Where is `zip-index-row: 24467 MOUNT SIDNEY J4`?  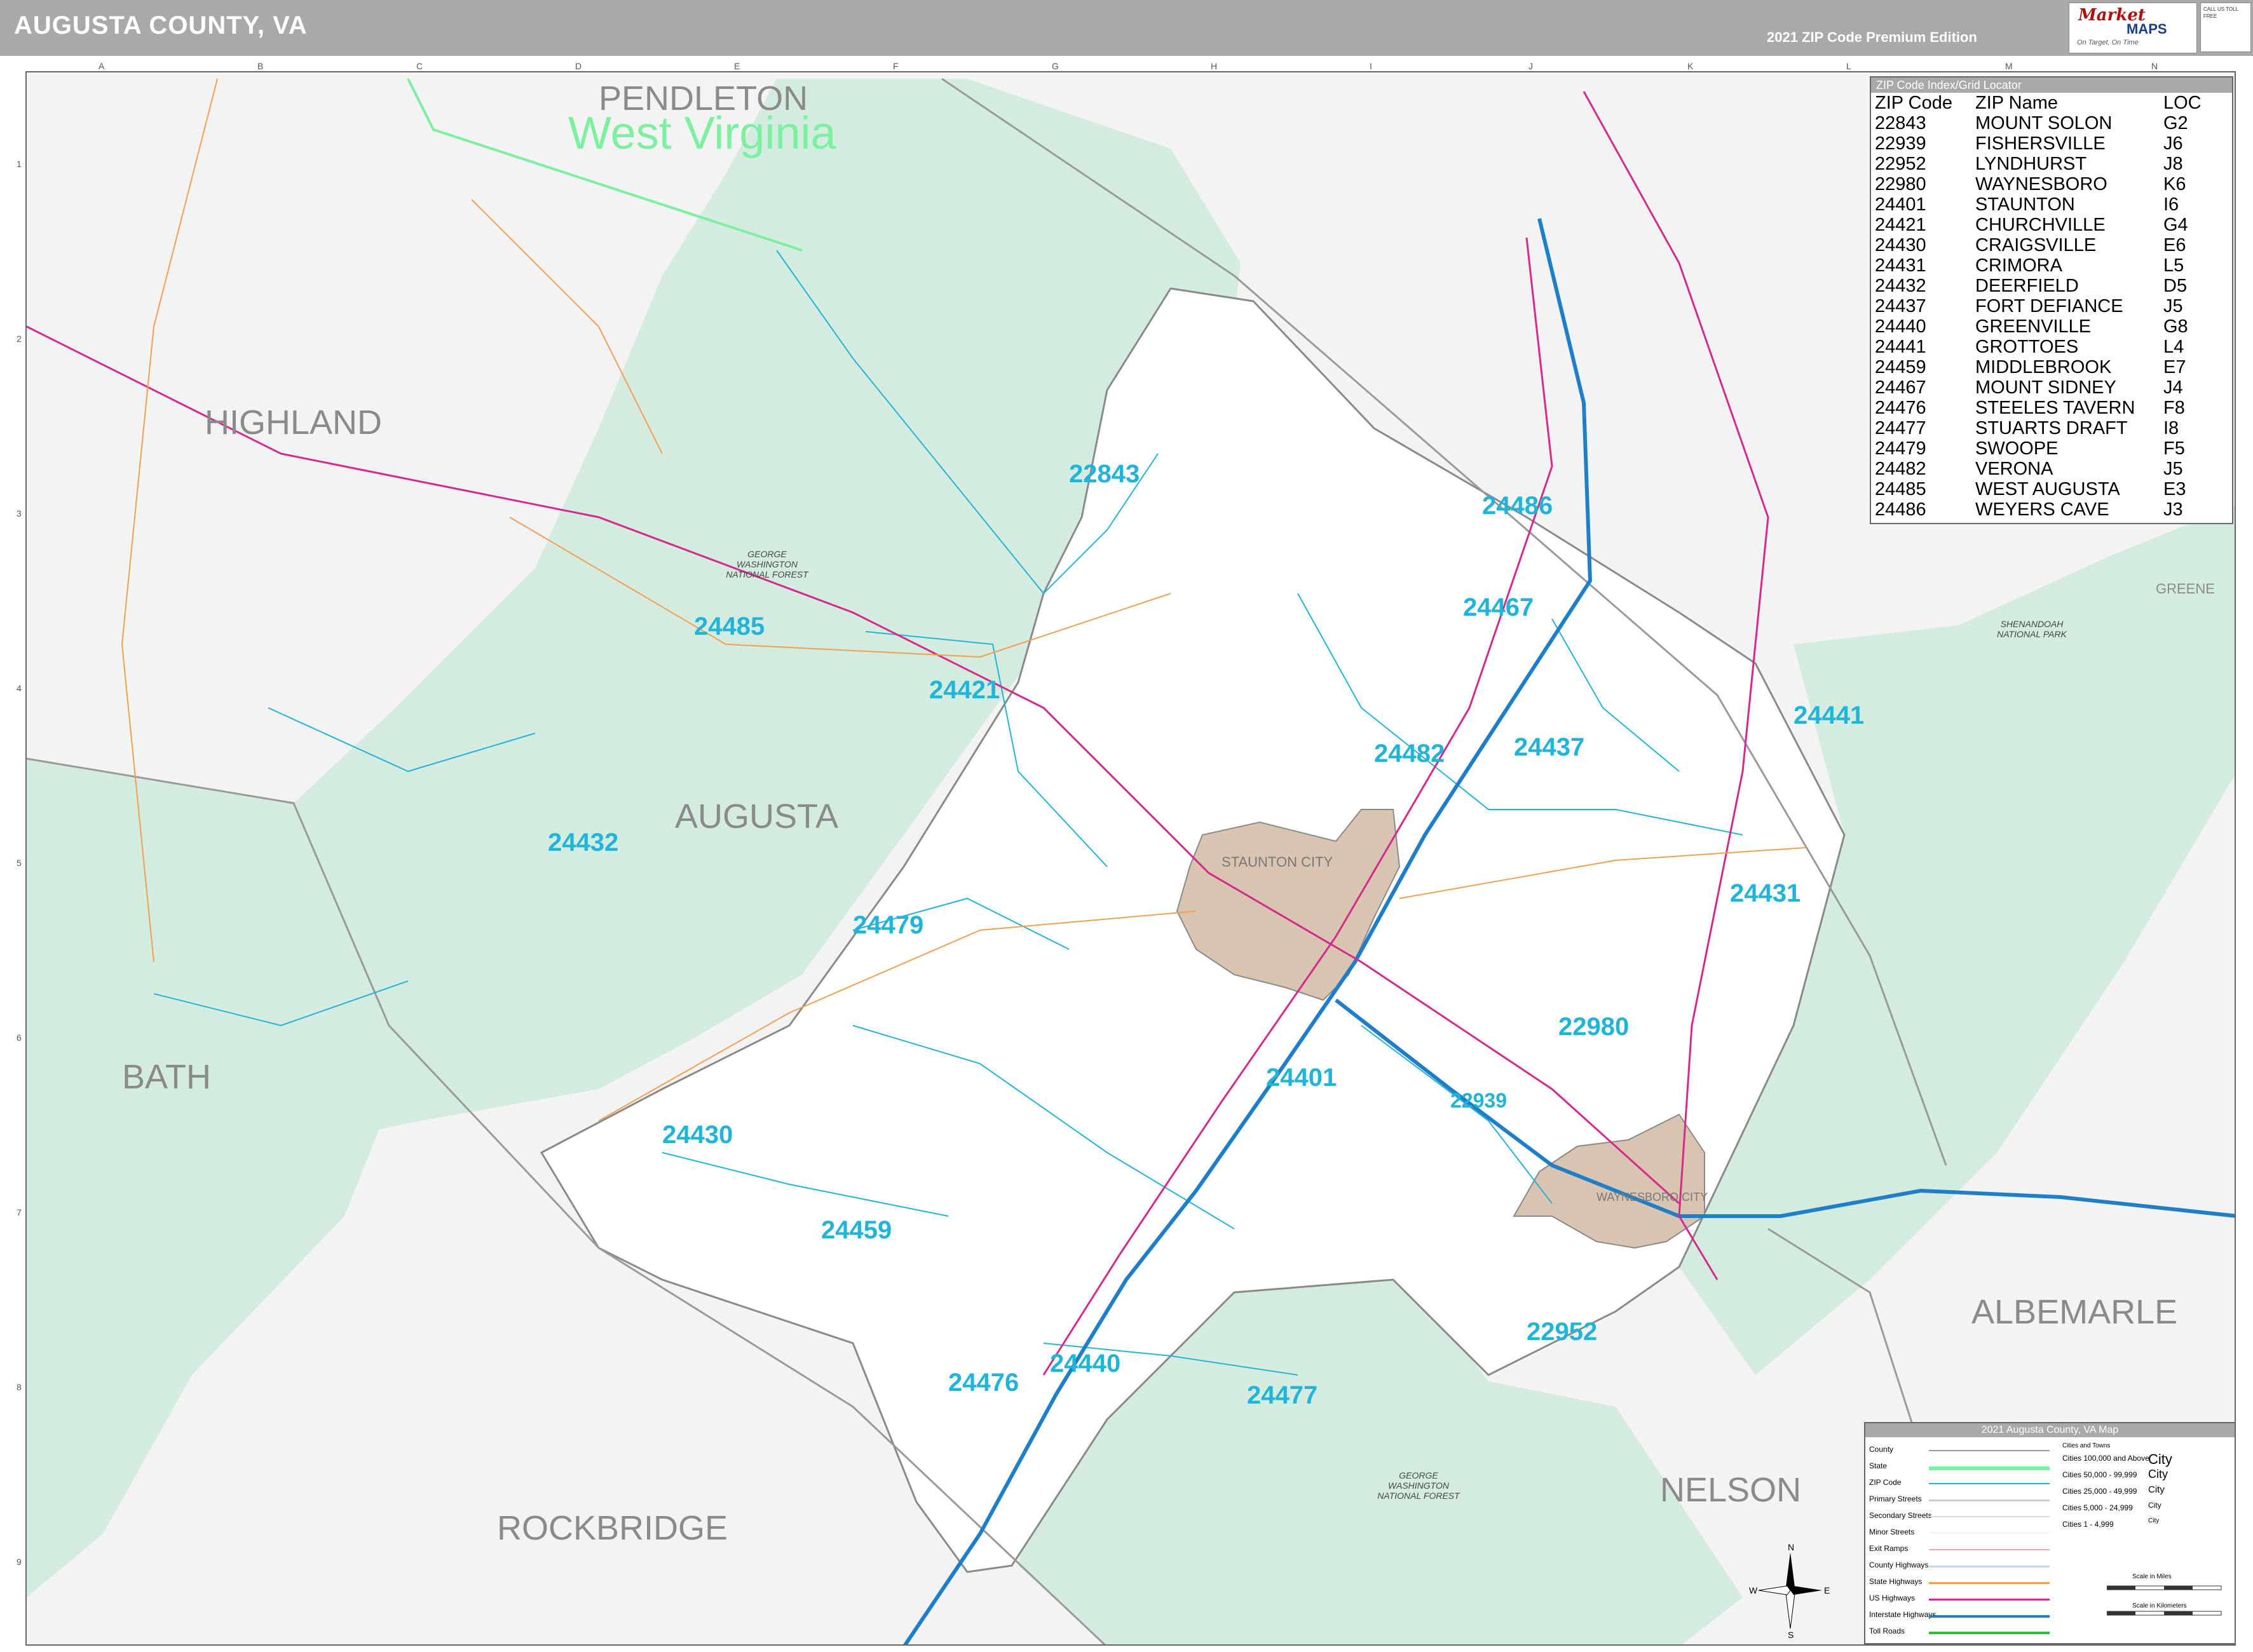 zip-index-row: 24467 MOUNT SIDNEY J4 is located at coordinates (2041, 387).